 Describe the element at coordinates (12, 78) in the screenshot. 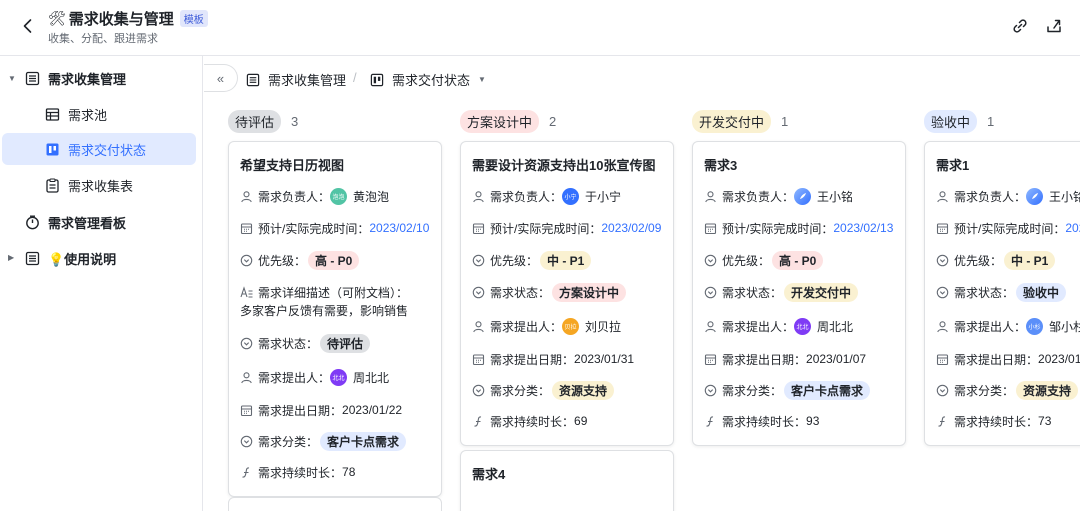

I see `caret-down-icon: ▼` at that location.